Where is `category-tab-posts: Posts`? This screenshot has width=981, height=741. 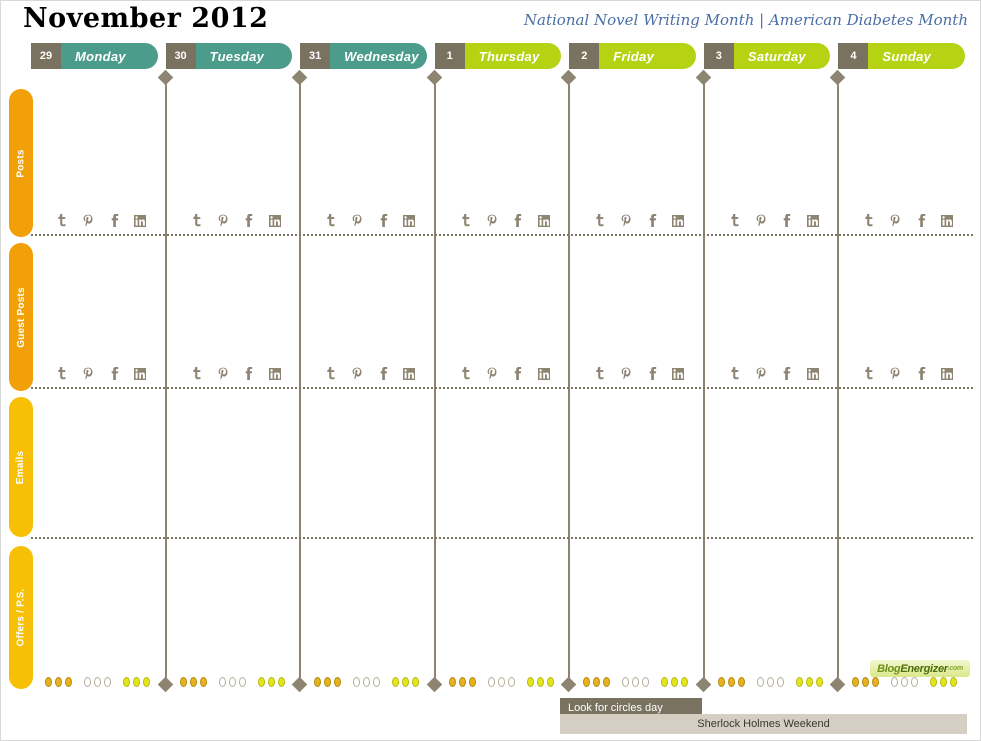 category-tab-posts: Posts is located at coordinates (21, 163).